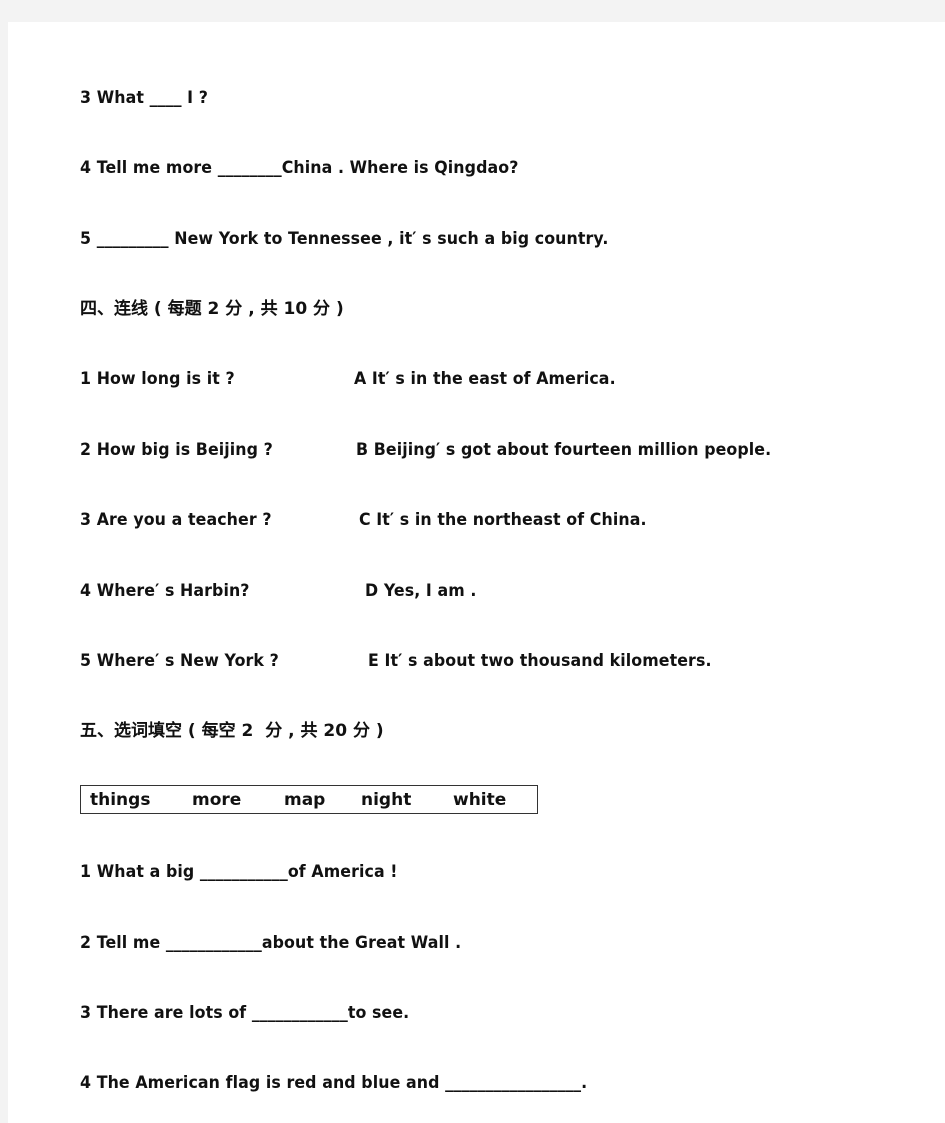 This screenshot has width=945, height=1123. What do you see at coordinates (217, 800) in the screenshot?
I see `word-bank-item: more` at bounding box center [217, 800].